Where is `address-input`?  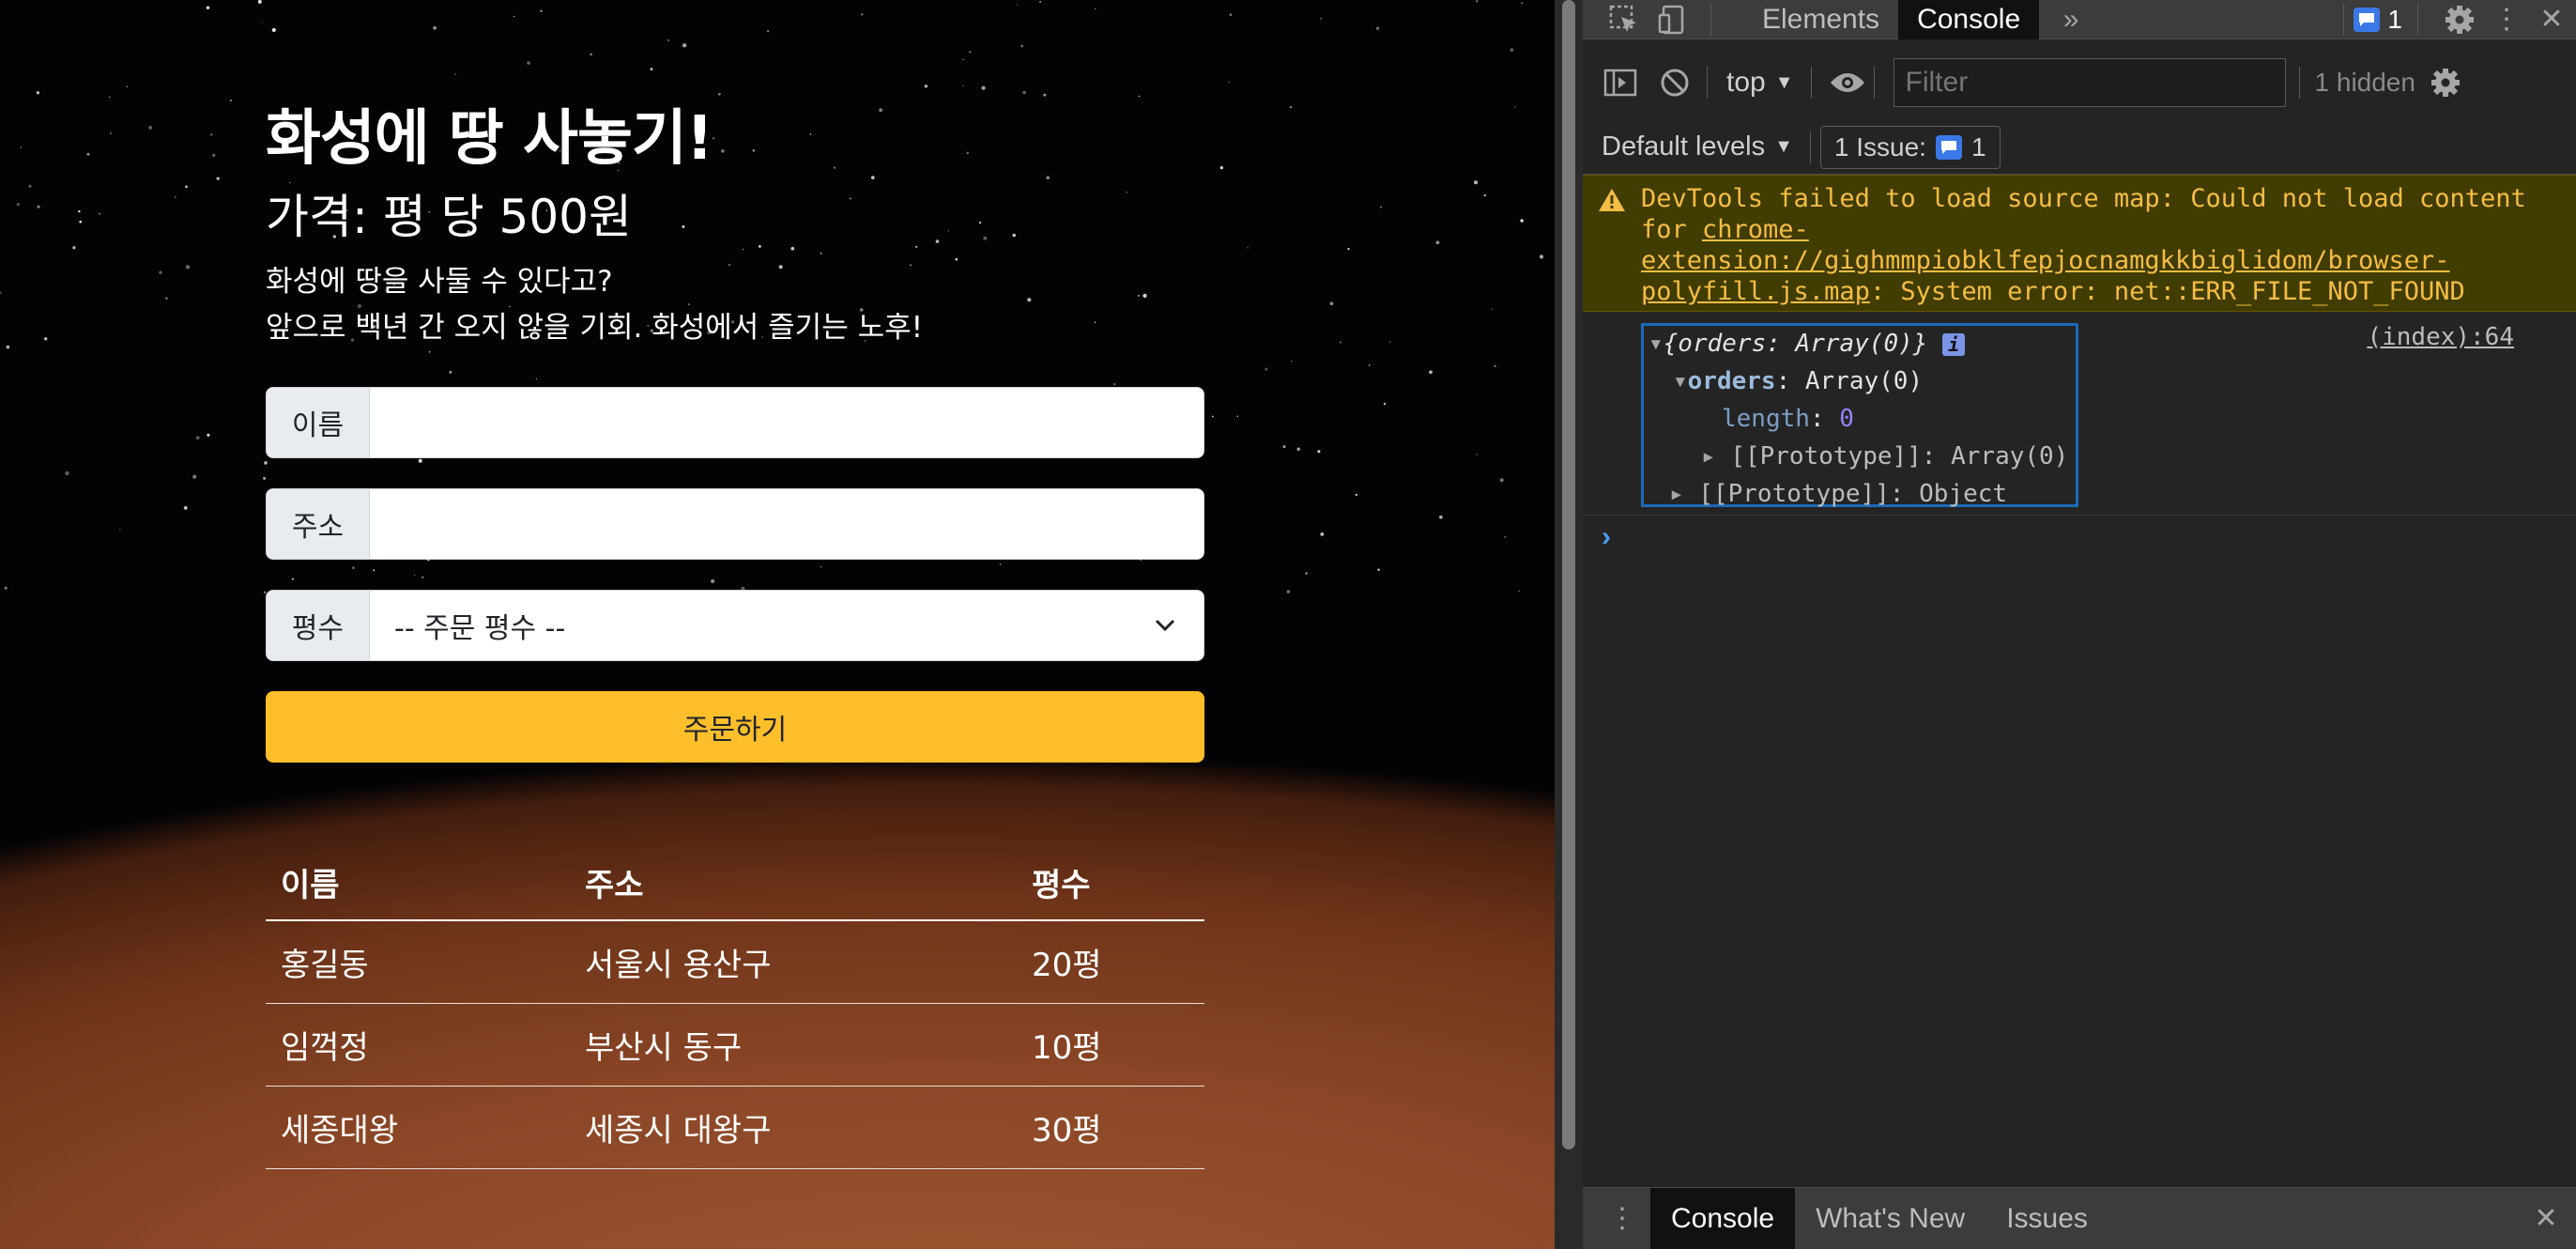 address-input is located at coordinates (787, 524).